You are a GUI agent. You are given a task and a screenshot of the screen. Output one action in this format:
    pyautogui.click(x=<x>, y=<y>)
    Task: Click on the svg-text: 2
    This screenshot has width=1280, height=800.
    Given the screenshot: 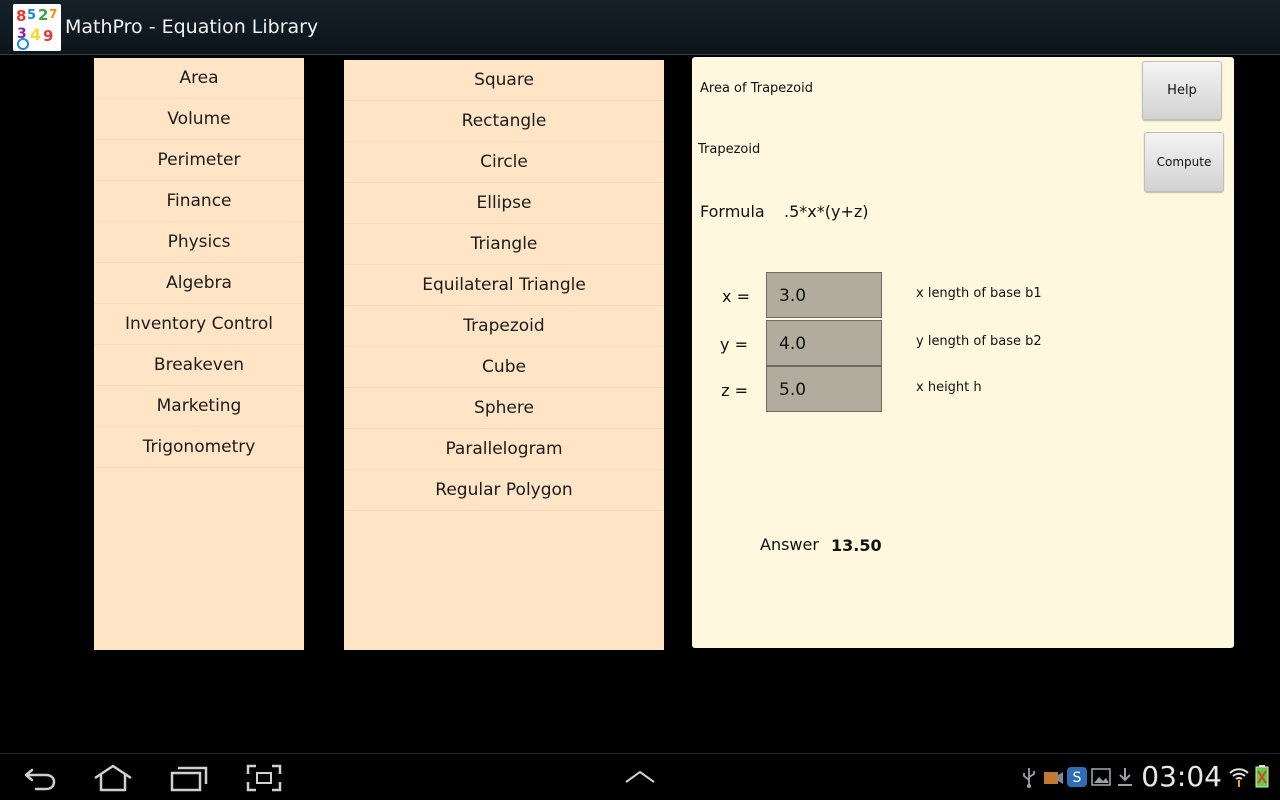 What is the action you would take?
    pyautogui.click(x=43, y=15)
    